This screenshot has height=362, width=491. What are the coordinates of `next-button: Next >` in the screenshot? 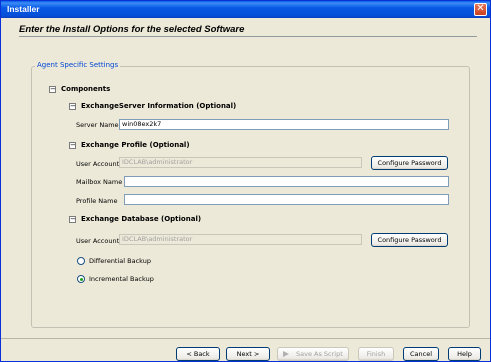 It's located at (248, 354).